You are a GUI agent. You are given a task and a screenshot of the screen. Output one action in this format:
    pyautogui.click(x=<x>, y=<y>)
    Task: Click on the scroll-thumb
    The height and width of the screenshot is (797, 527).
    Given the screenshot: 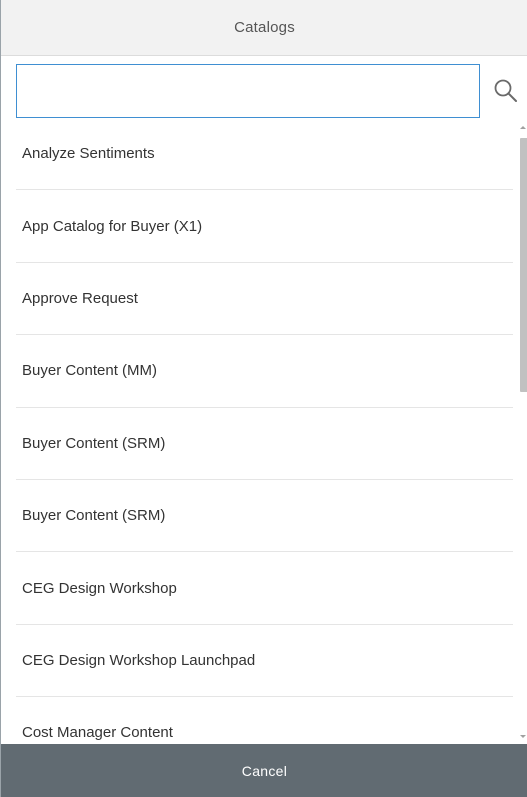 What is the action you would take?
    pyautogui.click(x=523, y=265)
    